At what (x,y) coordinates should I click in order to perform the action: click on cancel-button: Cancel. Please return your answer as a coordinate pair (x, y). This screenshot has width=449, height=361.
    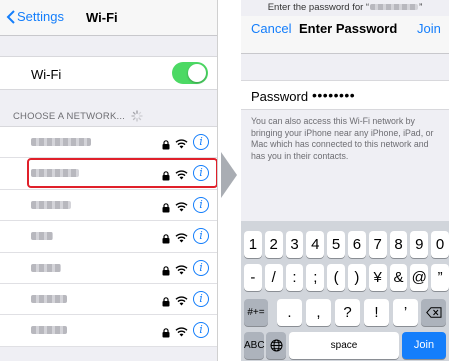
    Looking at the image, I should click on (271, 28).